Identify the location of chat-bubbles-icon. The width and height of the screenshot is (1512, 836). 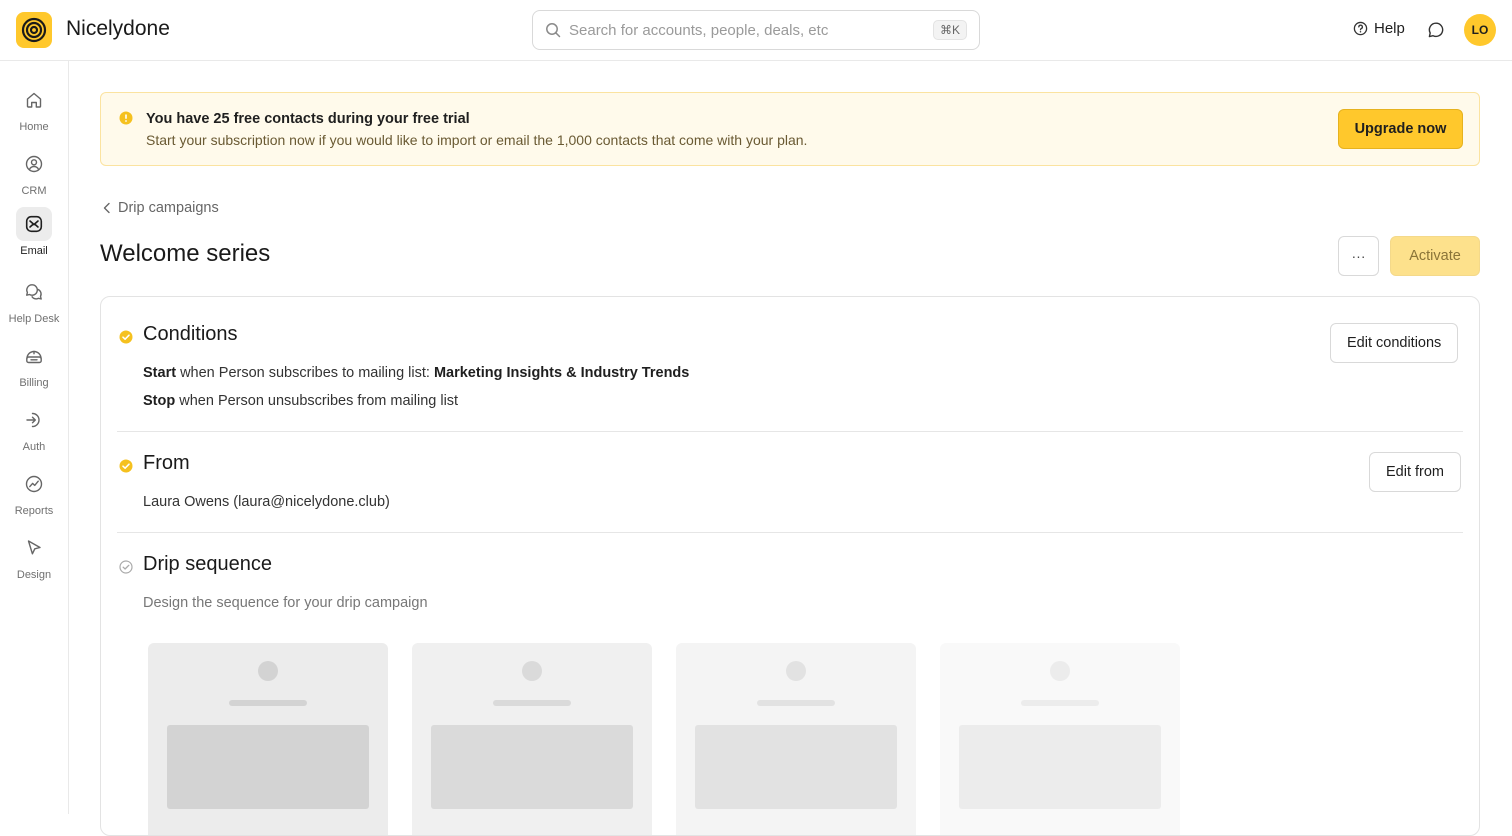
(34, 292).